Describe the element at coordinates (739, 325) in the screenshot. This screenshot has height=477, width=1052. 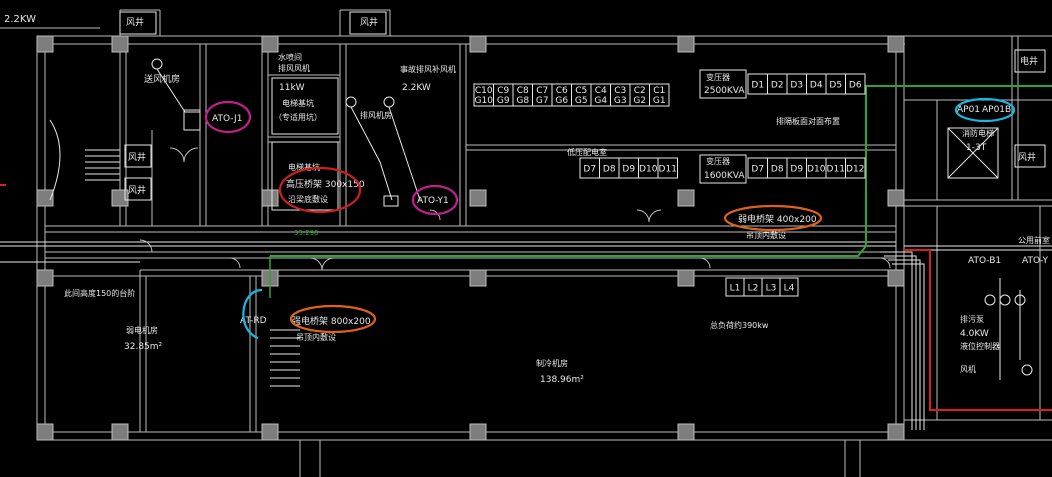
I see `label-total-load: 总负荷约390kw` at that location.